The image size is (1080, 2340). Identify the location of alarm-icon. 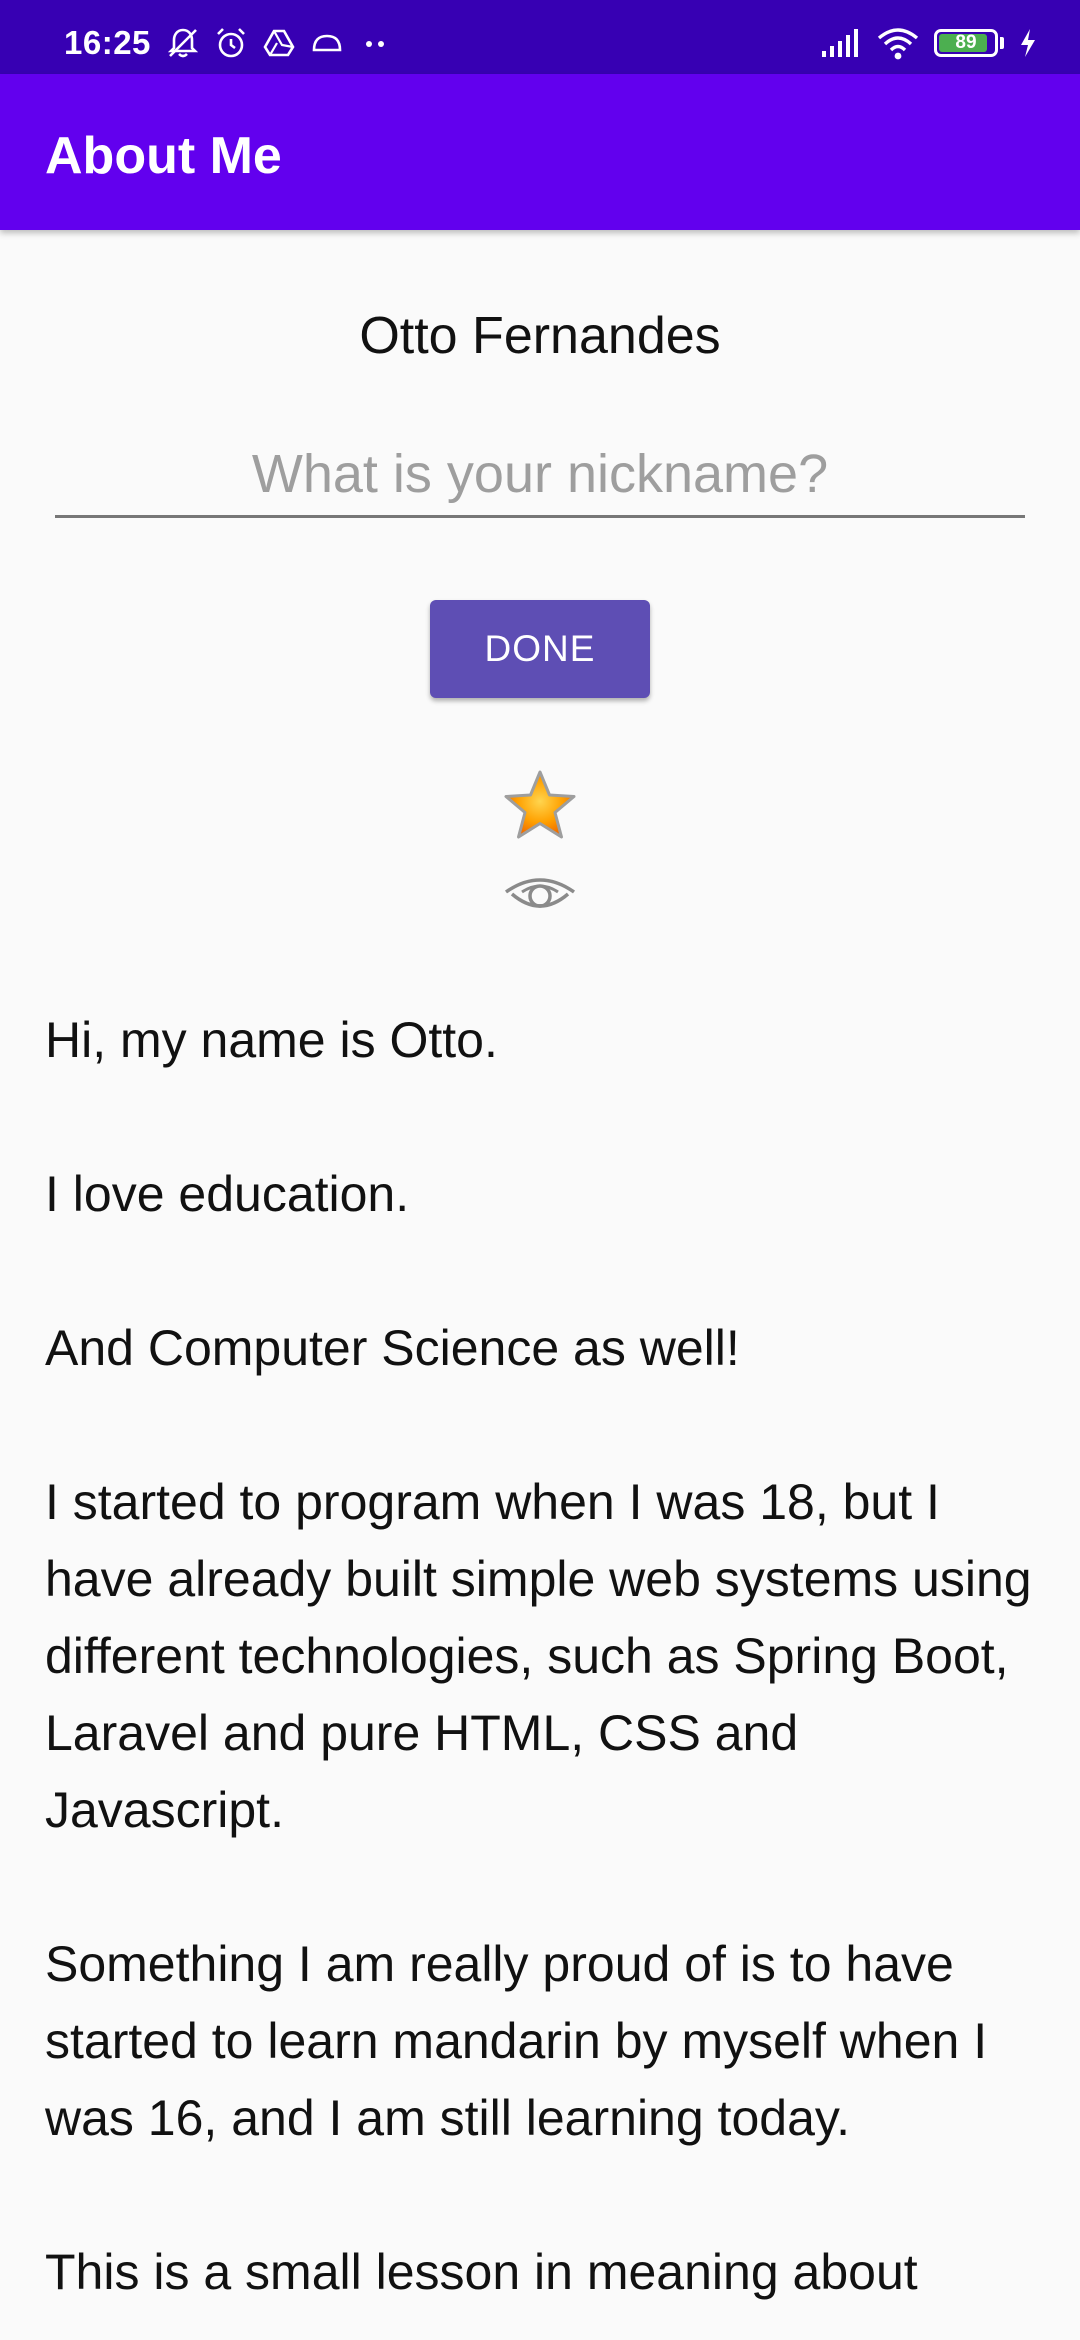
(231, 43).